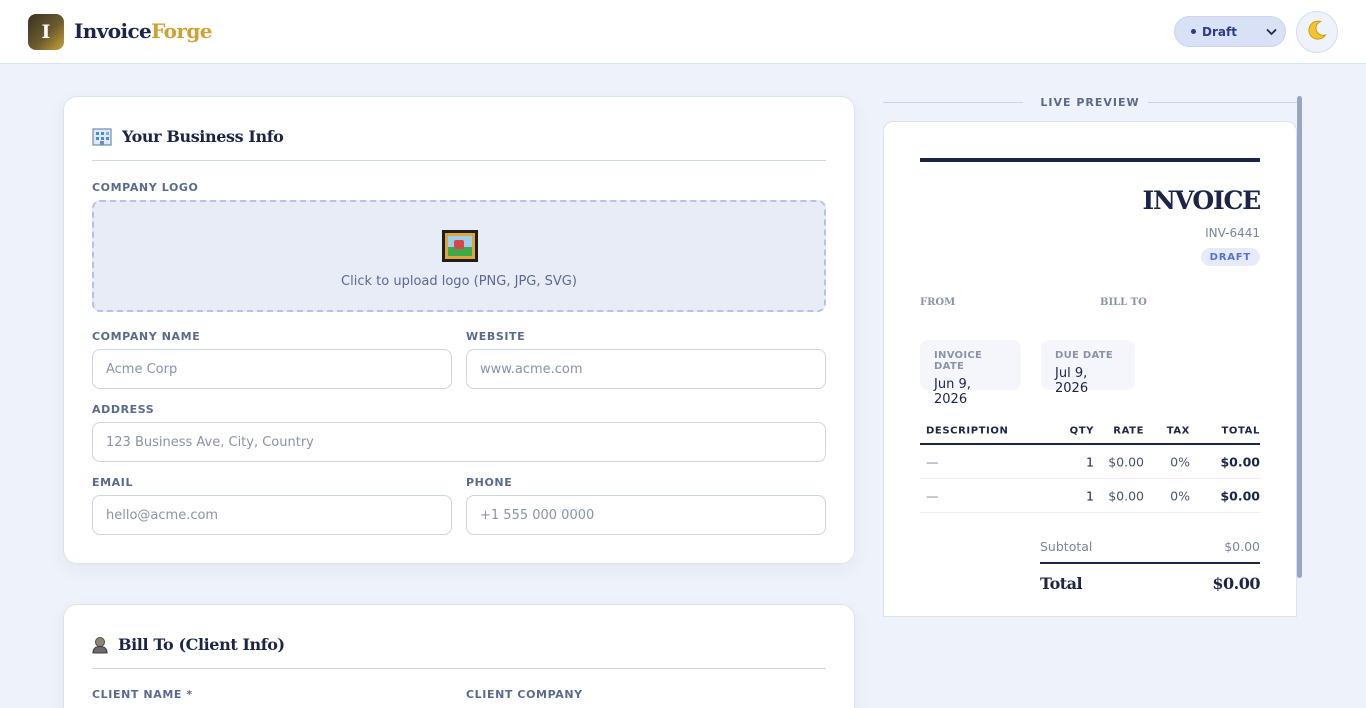 The image size is (1366, 708). I want to click on brand-name: InvoiceForge, so click(143, 31).